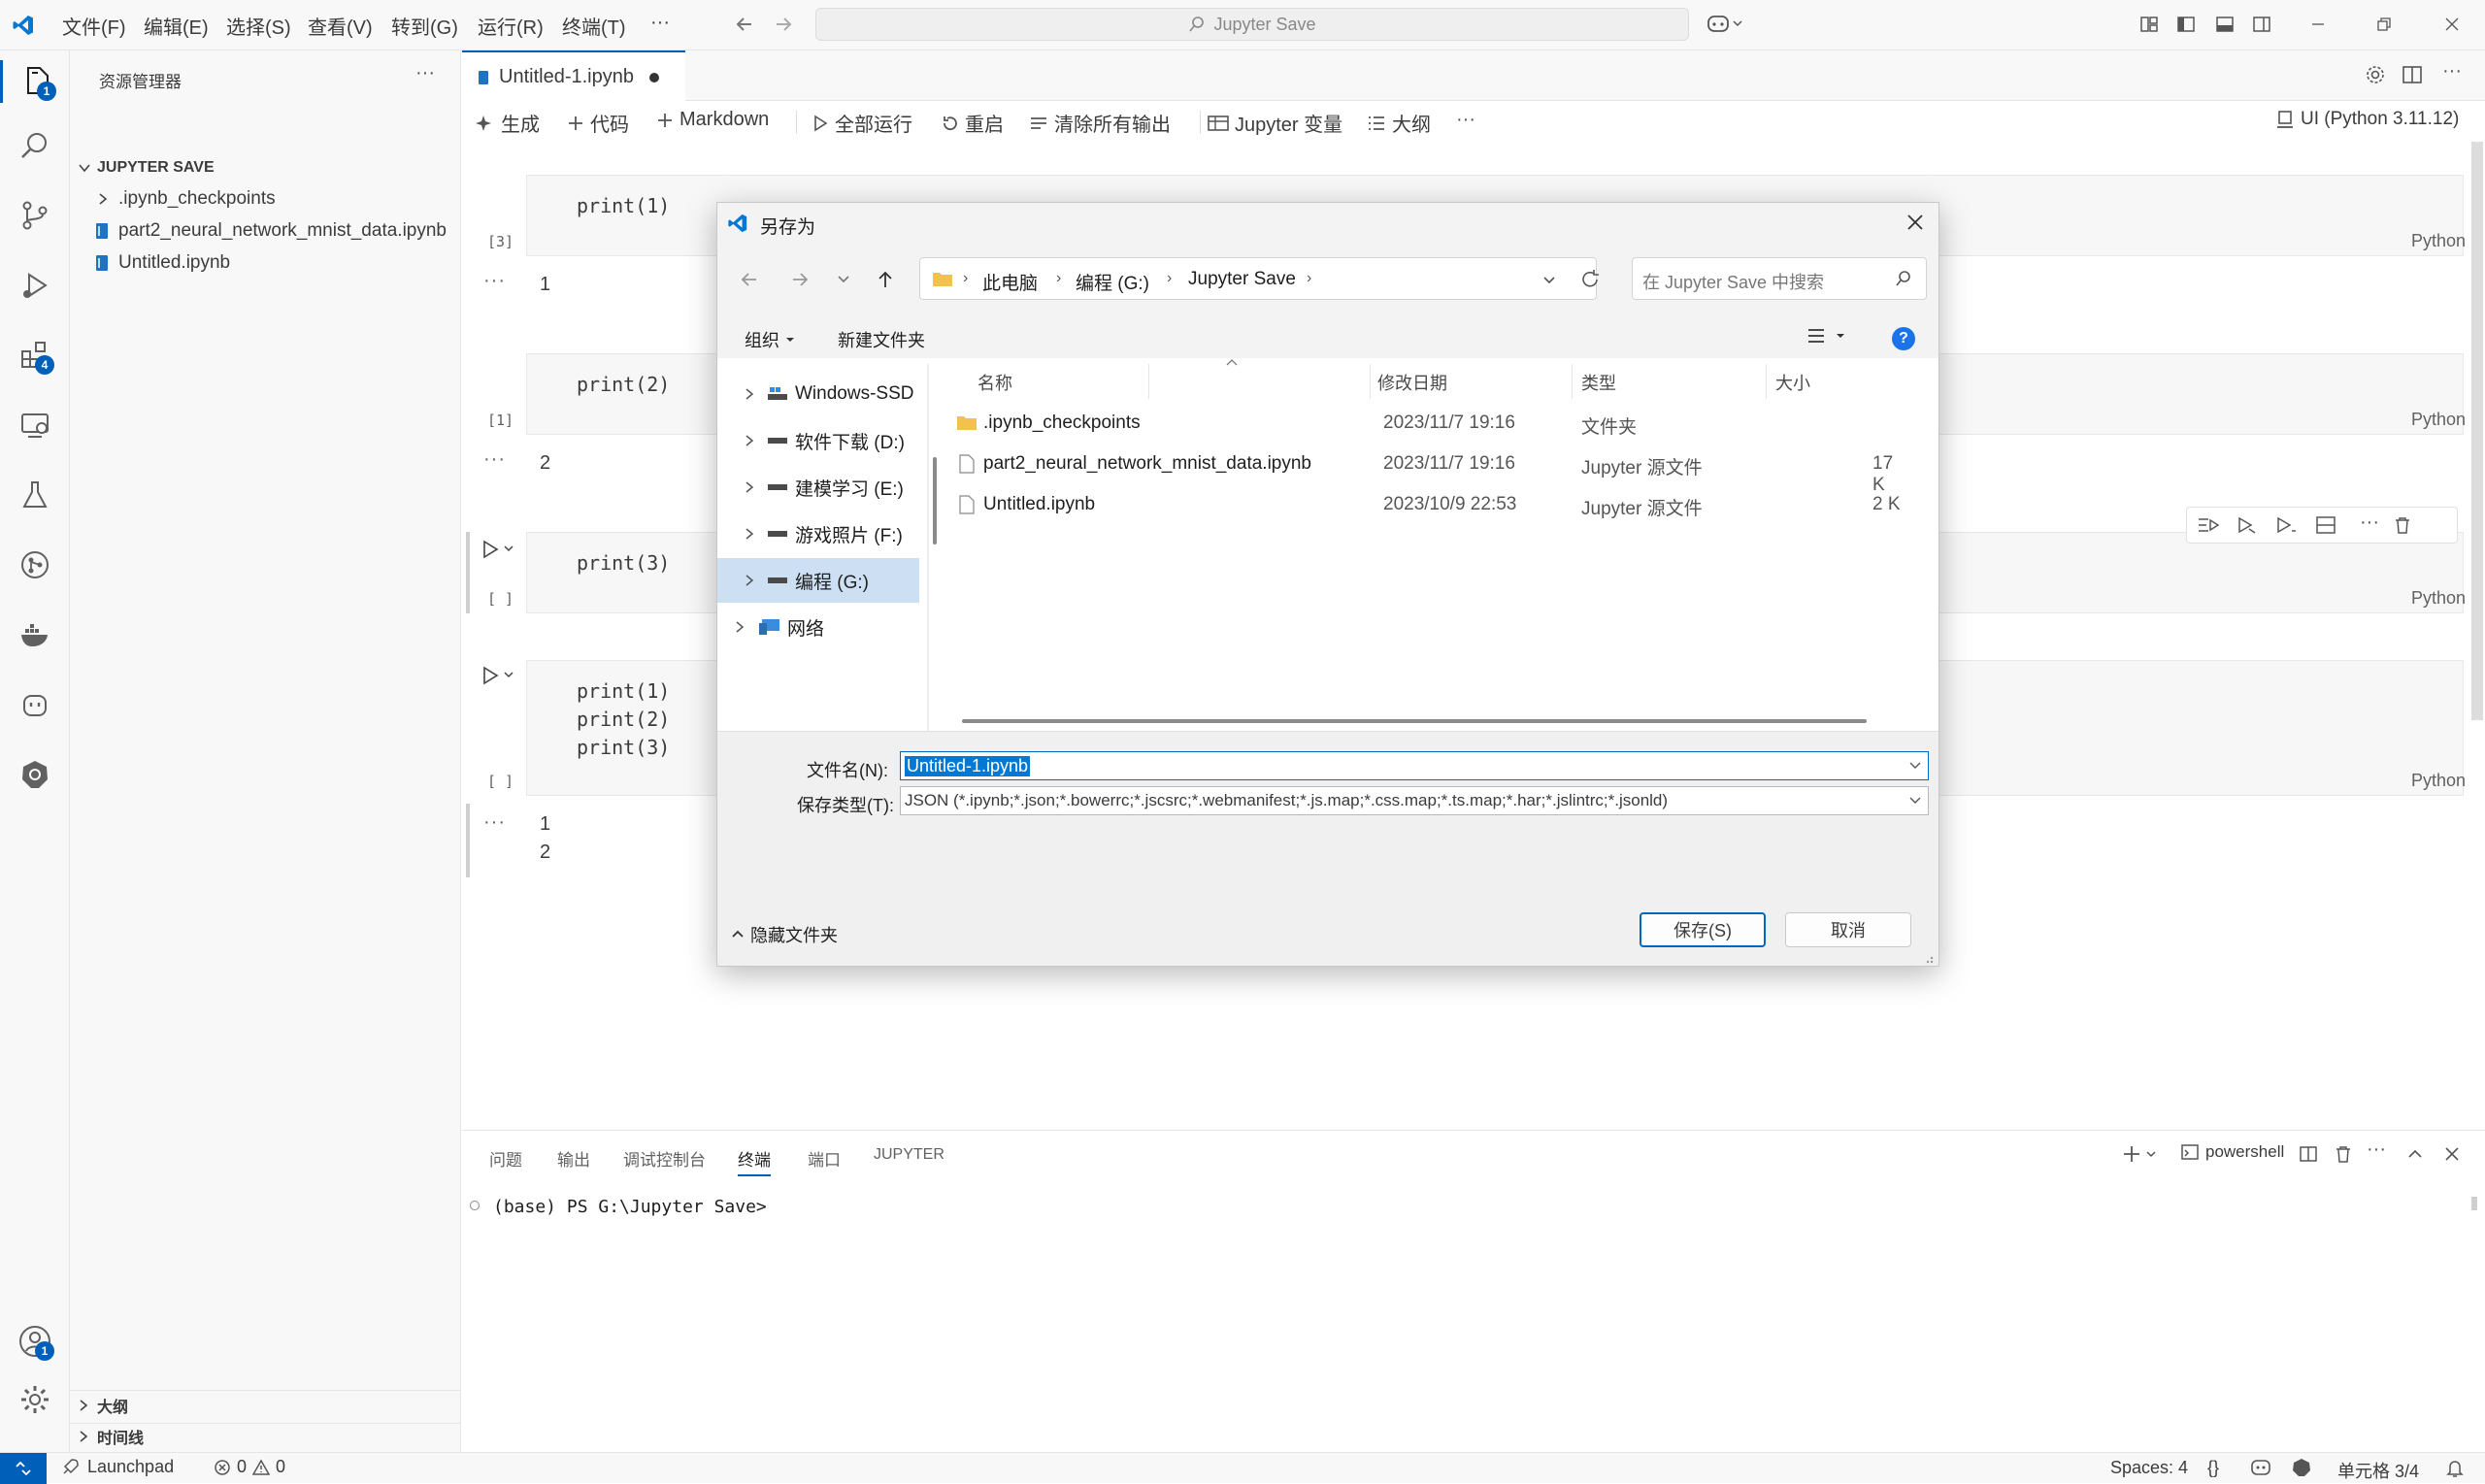  I want to click on refresh-icon, so click(1590, 279).